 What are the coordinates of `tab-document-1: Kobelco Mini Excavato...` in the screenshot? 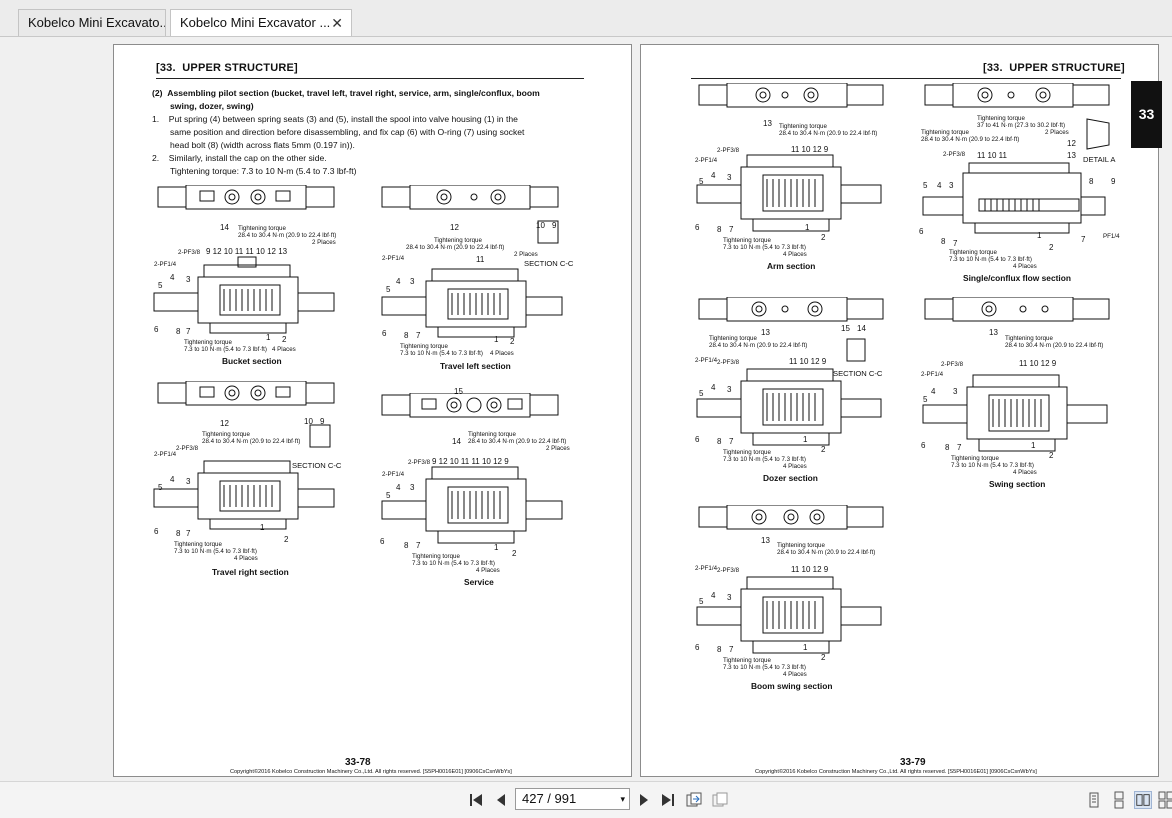 It's located at (92, 22).